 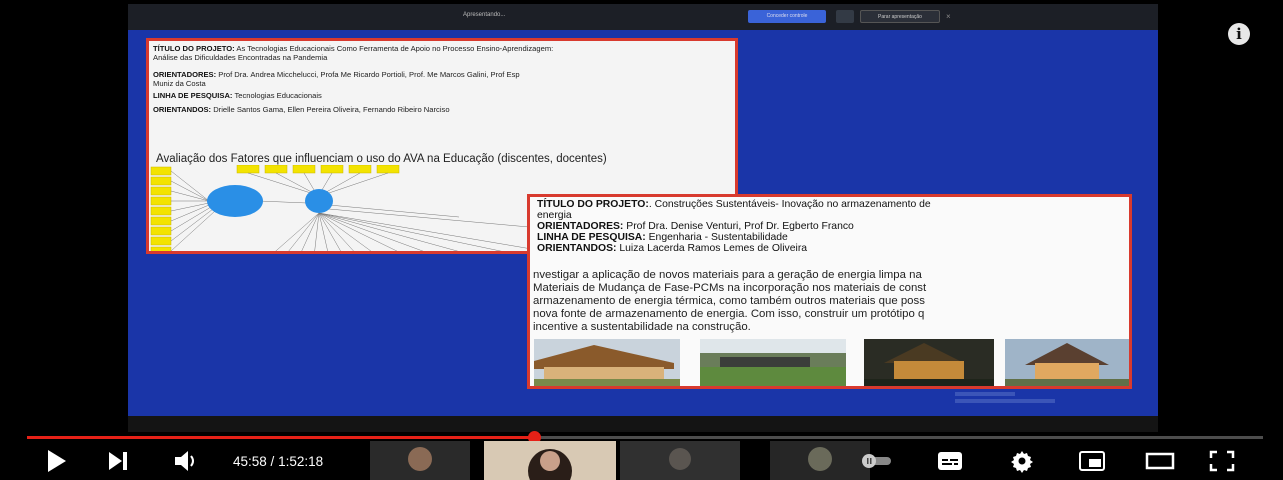 I want to click on play-button, so click(x=56, y=461).